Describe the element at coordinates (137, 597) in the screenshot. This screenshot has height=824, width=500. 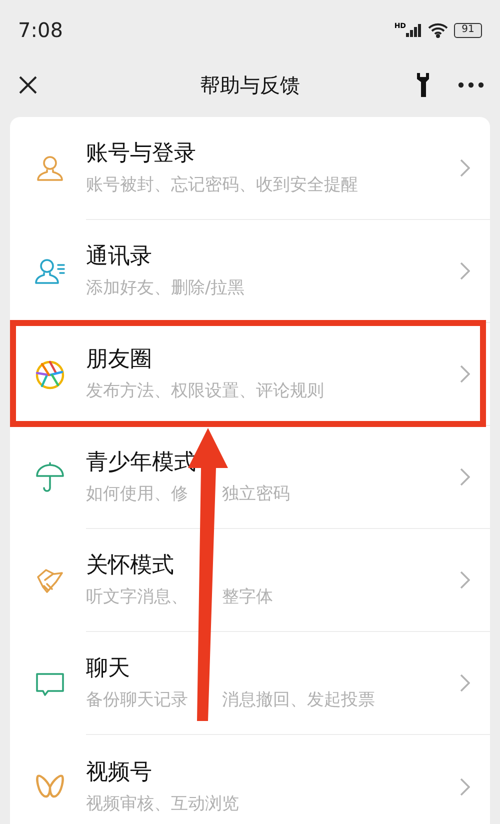
I see `item-description: 听文字消息、` at that location.